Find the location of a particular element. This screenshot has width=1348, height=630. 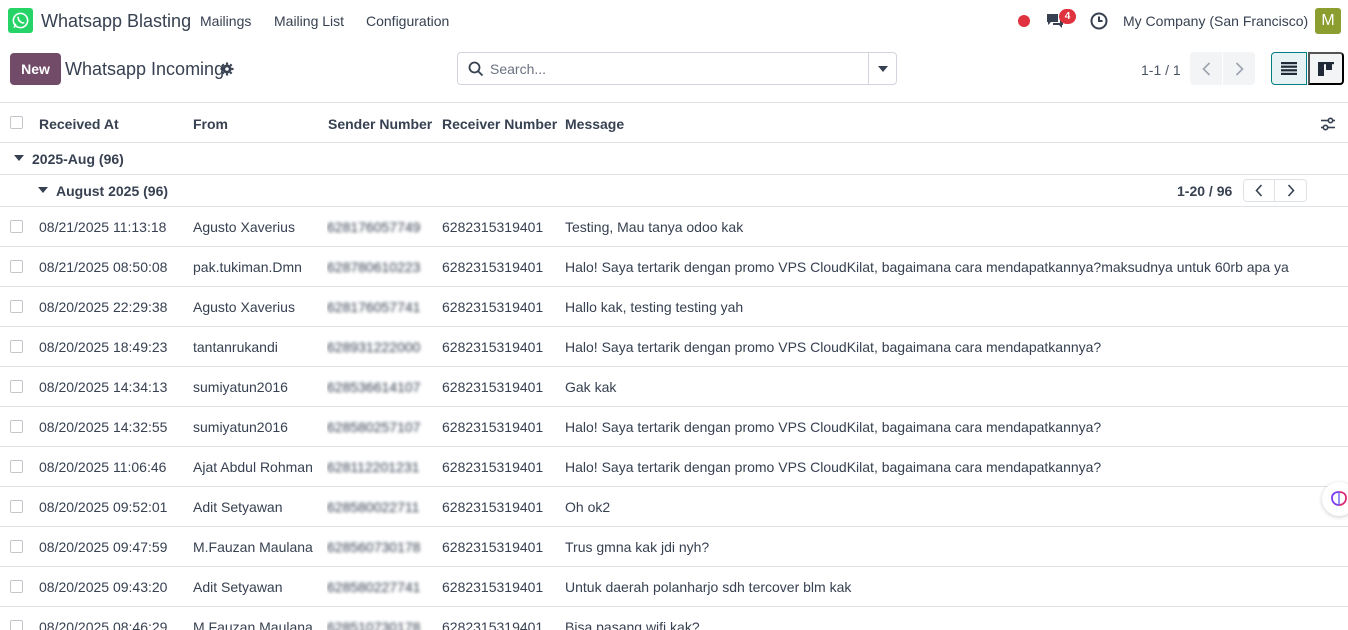

cell-sender-number: 628510730178 is located at coordinates (374, 624).